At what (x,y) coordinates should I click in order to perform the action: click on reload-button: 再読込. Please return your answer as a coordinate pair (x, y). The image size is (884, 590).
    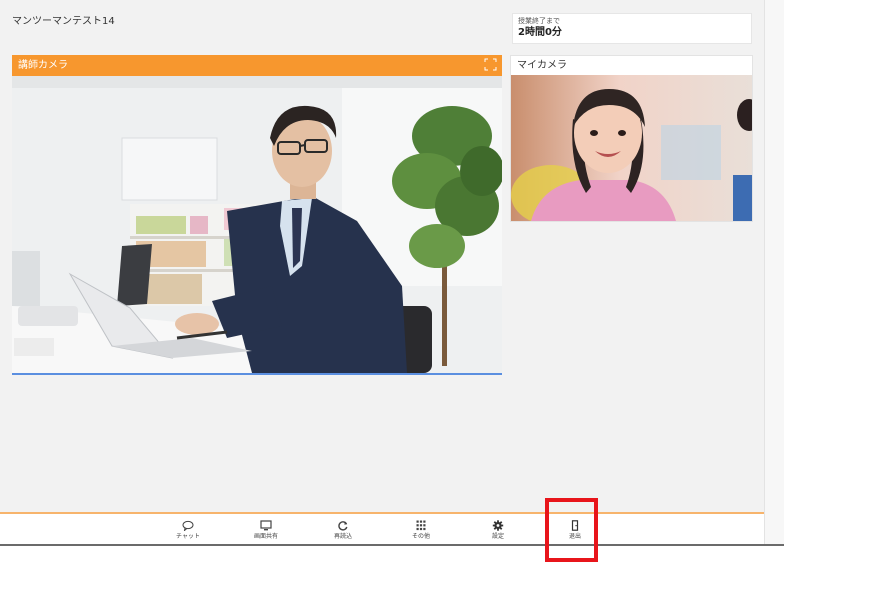
    Looking at the image, I should click on (343, 530).